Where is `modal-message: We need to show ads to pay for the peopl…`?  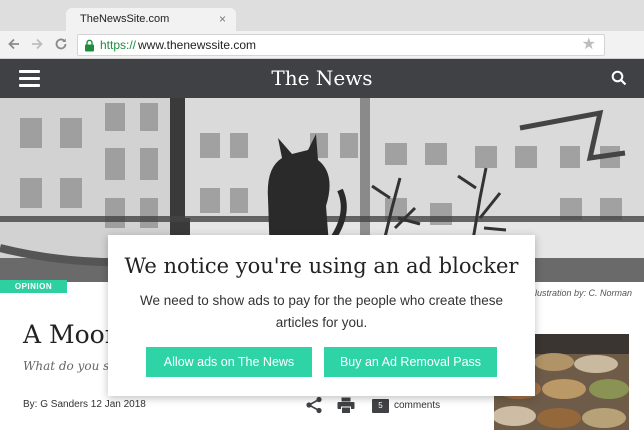
modal-message: We need to show ads to pay for the peopl… is located at coordinates (321, 311).